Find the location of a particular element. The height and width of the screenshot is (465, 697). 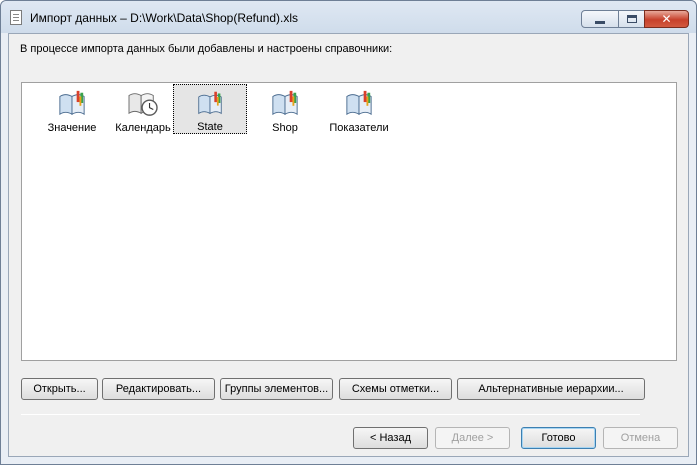

list-item-calendar: Календарь is located at coordinates (143, 109).